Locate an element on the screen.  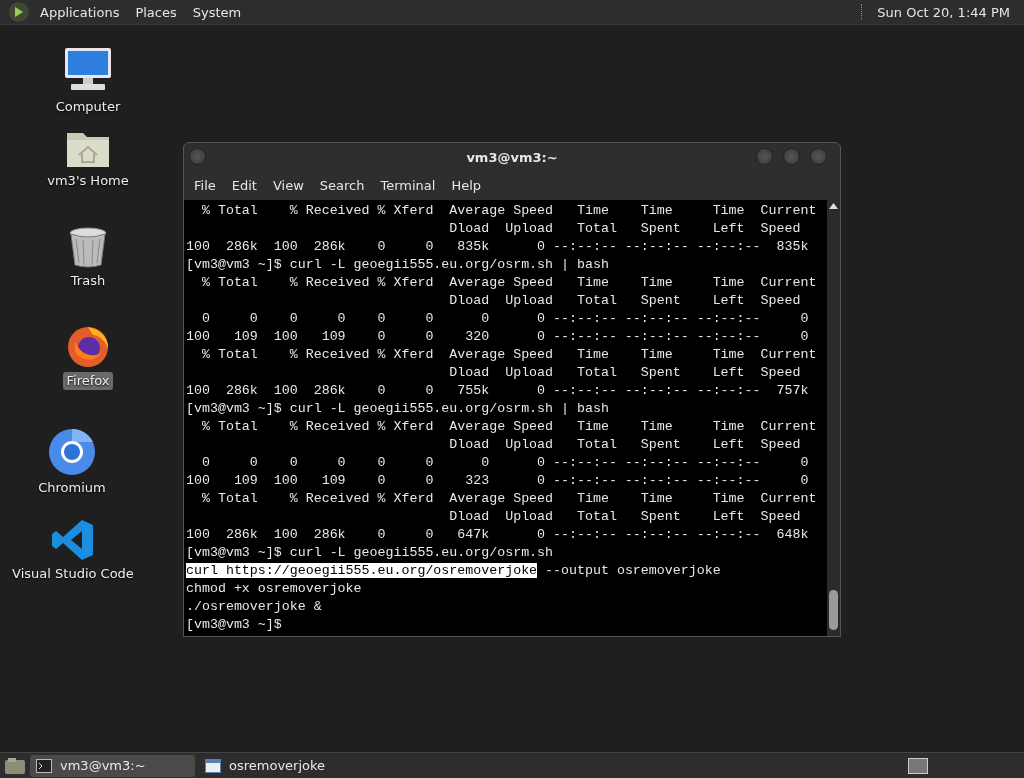
taskbar-button: osremoverjoke is located at coordinates (281, 765).